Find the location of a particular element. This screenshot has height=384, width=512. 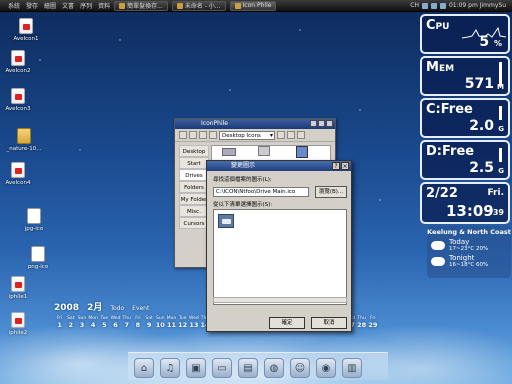

hard-drive-icon is located at coordinates (229, 152).